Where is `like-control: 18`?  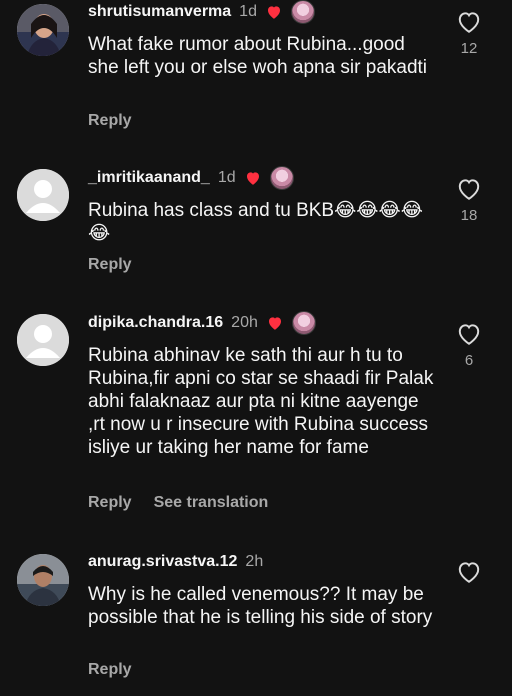
like-control: 18 is located at coordinates (469, 200).